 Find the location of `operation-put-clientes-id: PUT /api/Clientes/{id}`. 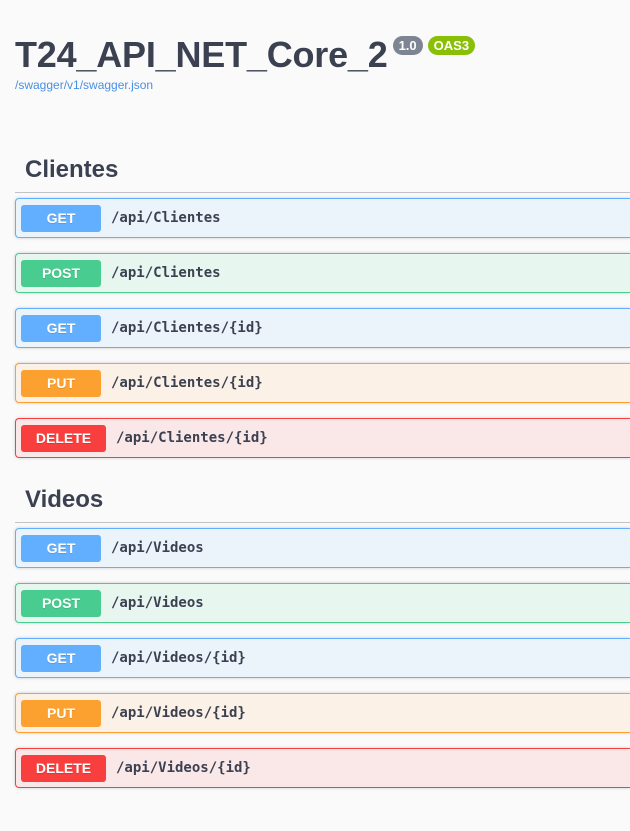

operation-put-clientes-id: PUT /api/Clientes/{id} is located at coordinates (322, 383).